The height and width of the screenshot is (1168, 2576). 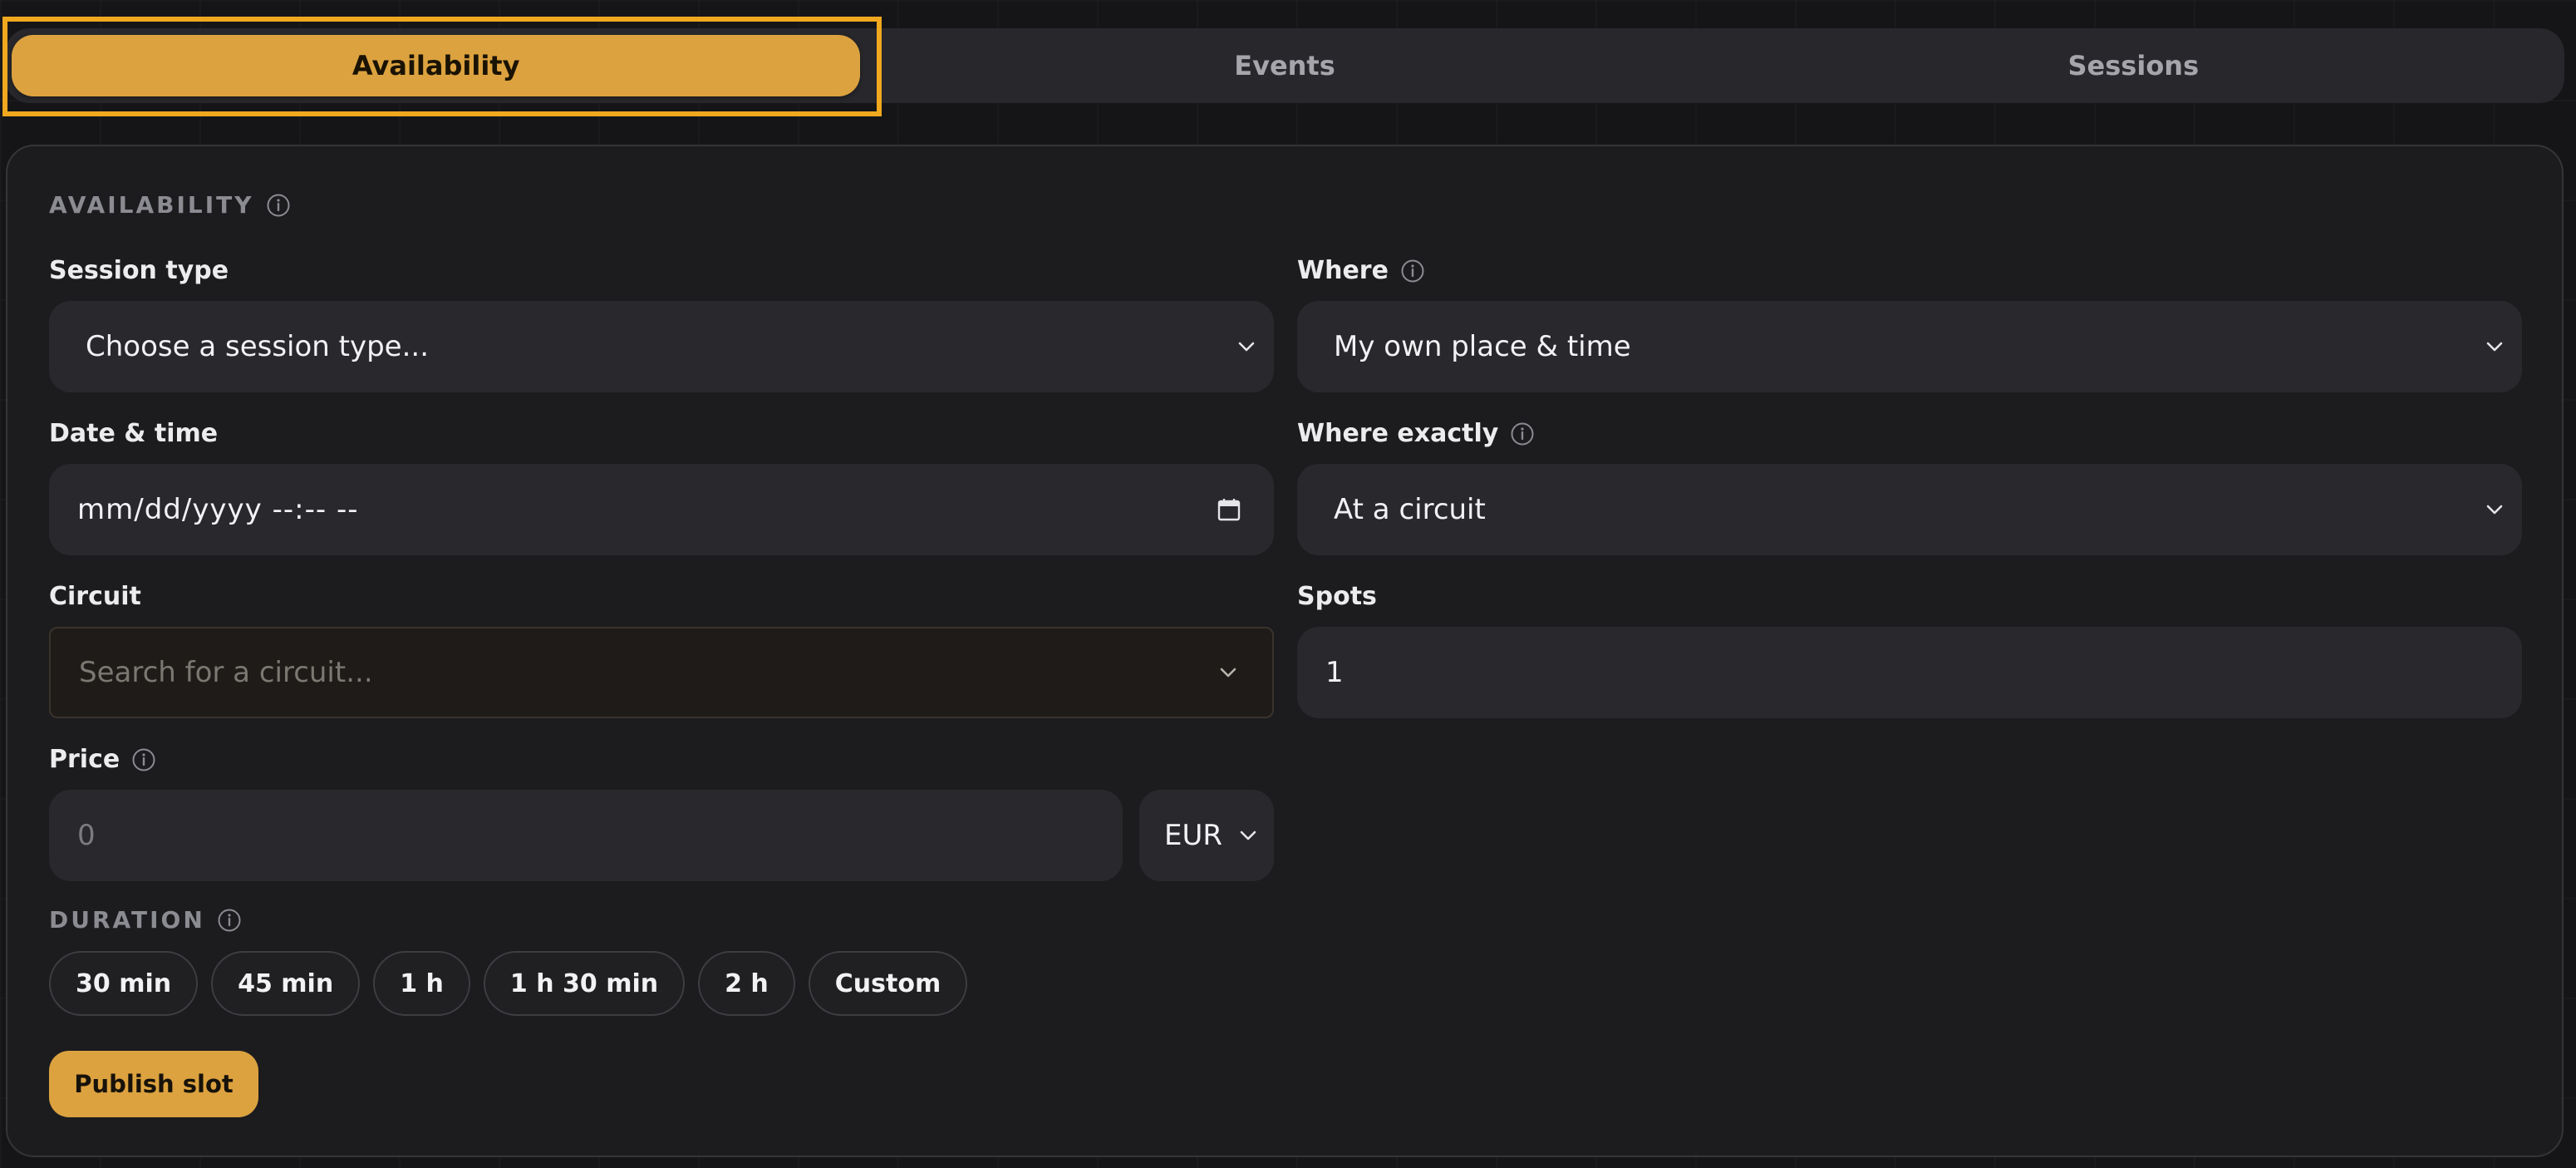 What do you see at coordinates (153, 1084) in the screenshot?
I see `publish-slot-button: Publish slot` at bounding box center [153, 1084].